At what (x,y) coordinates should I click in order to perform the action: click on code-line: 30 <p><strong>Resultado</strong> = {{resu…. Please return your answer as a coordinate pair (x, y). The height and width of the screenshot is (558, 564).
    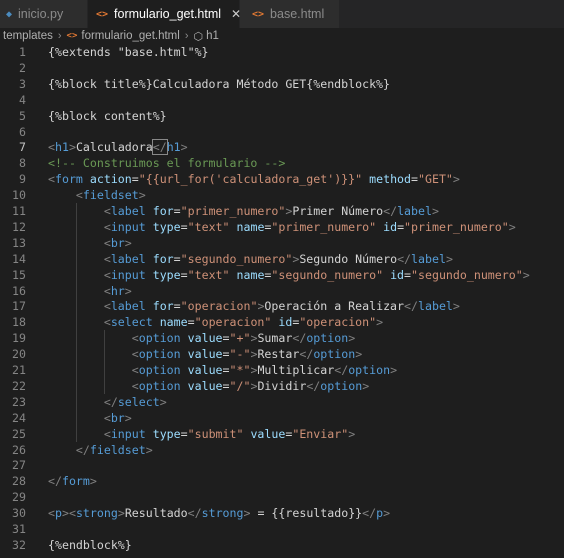
    Looking at the image, I should click on (282, 513).